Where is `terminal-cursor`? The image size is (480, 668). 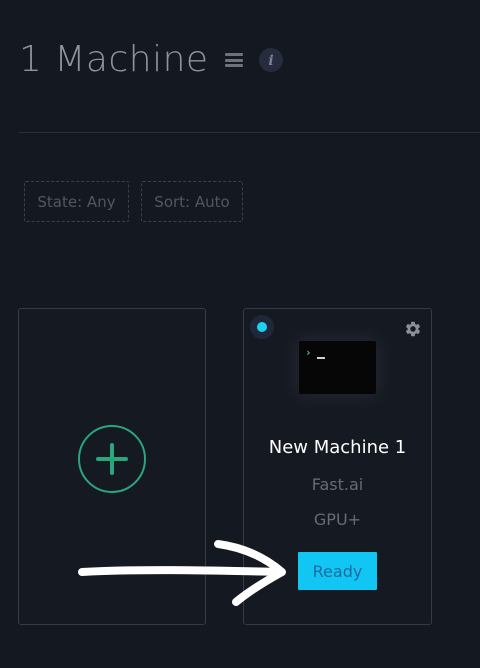
terminal-cursor is located at coordinates (321, 358).